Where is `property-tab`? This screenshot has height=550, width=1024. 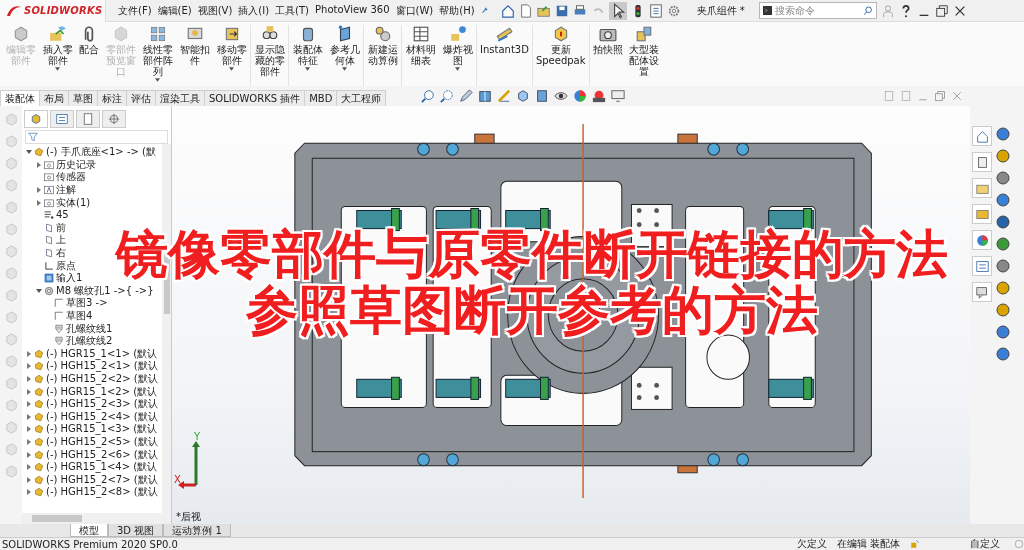 property-tab is located at coordinates (62, 119).